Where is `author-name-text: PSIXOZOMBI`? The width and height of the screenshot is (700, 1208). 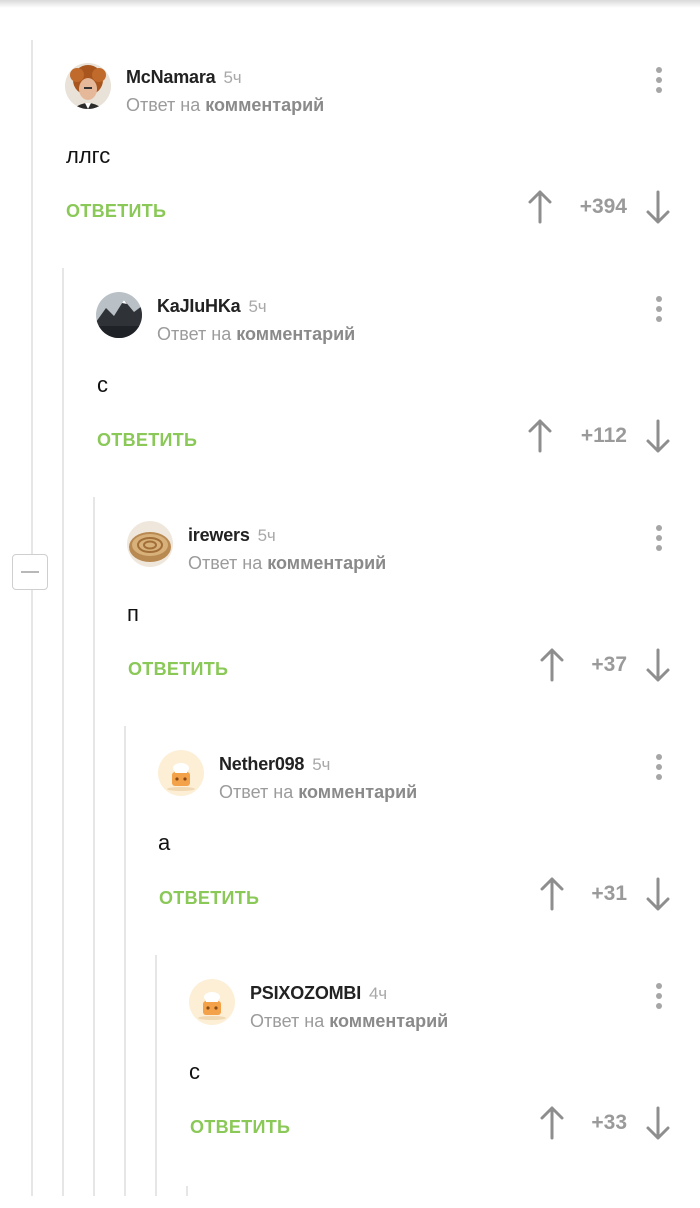 author-name-text: PSIXOZOMBI is located at coordinates (305, 993).